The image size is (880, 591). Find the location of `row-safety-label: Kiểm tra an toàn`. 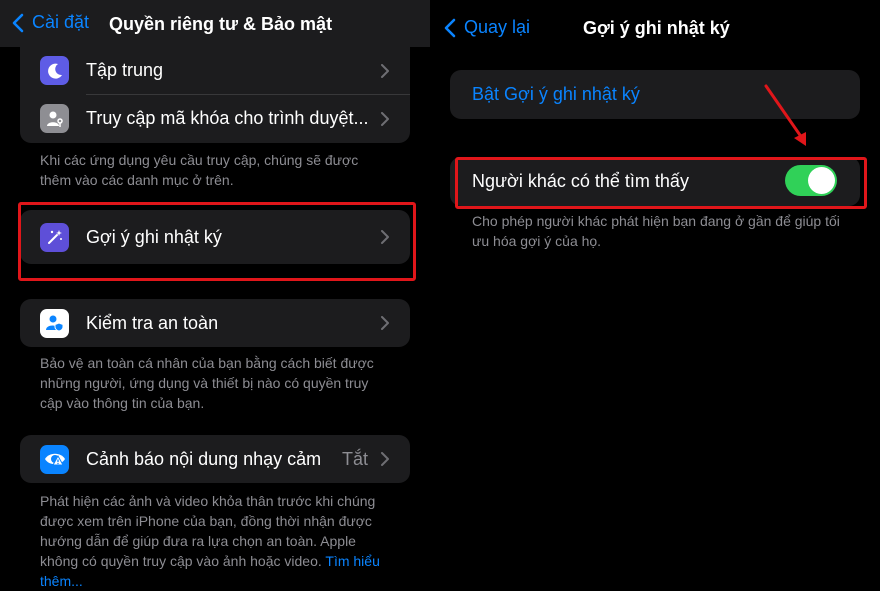

row-safety-label: Kiểm tra an toàn is located at coordinates (152, 322).